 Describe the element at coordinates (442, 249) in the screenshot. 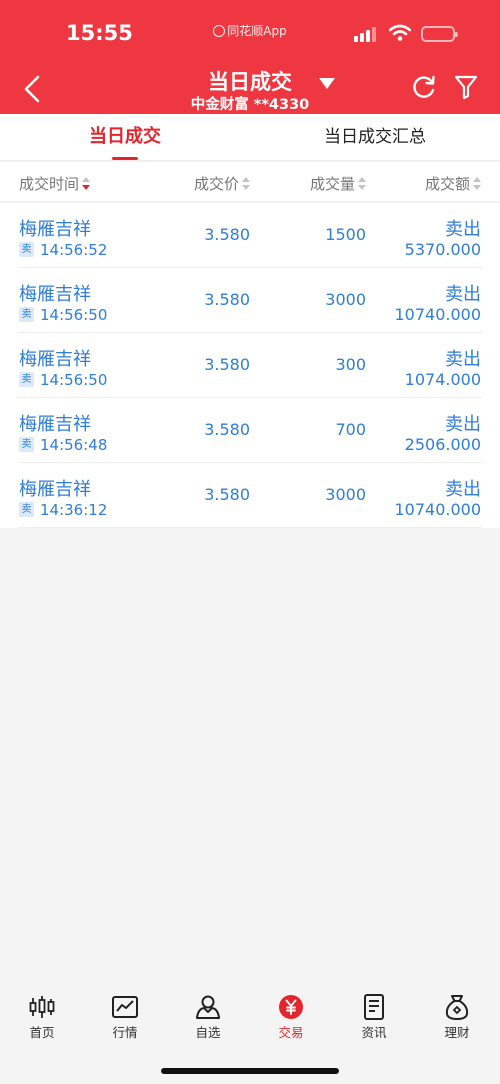

I see `trade-amount: 5370.000` at that location.